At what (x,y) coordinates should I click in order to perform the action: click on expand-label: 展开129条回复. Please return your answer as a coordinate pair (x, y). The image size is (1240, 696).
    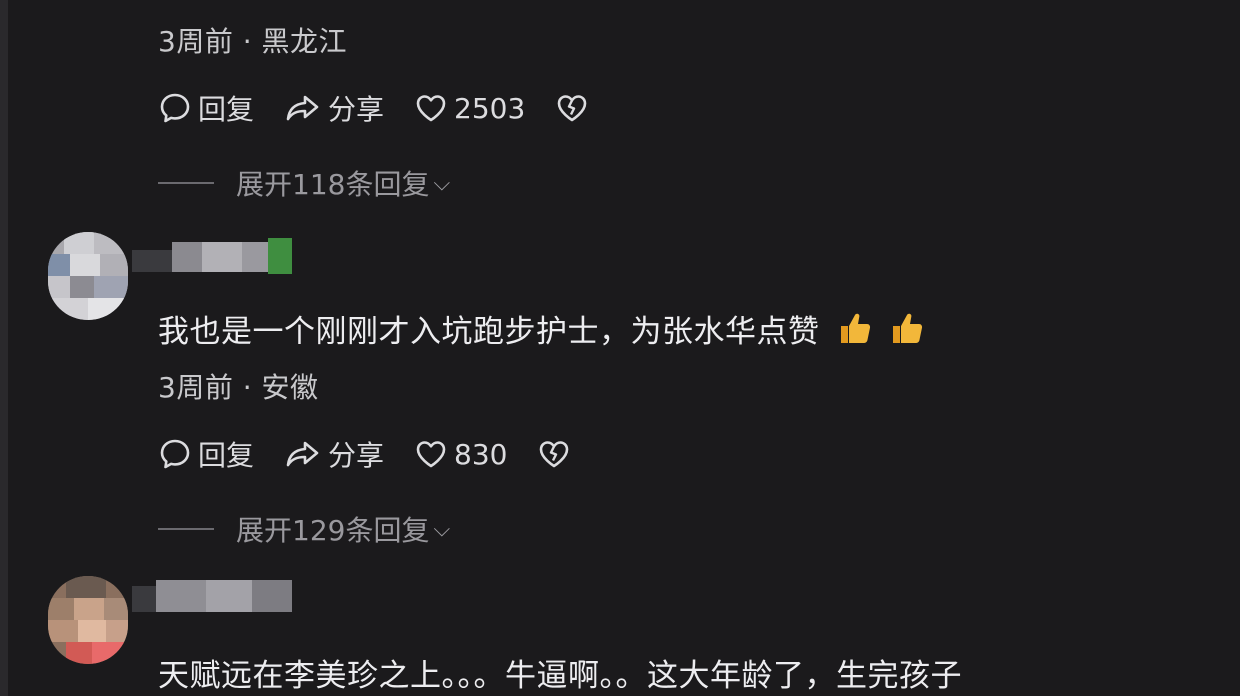
    Looking at the image, I should click on (333, 530).